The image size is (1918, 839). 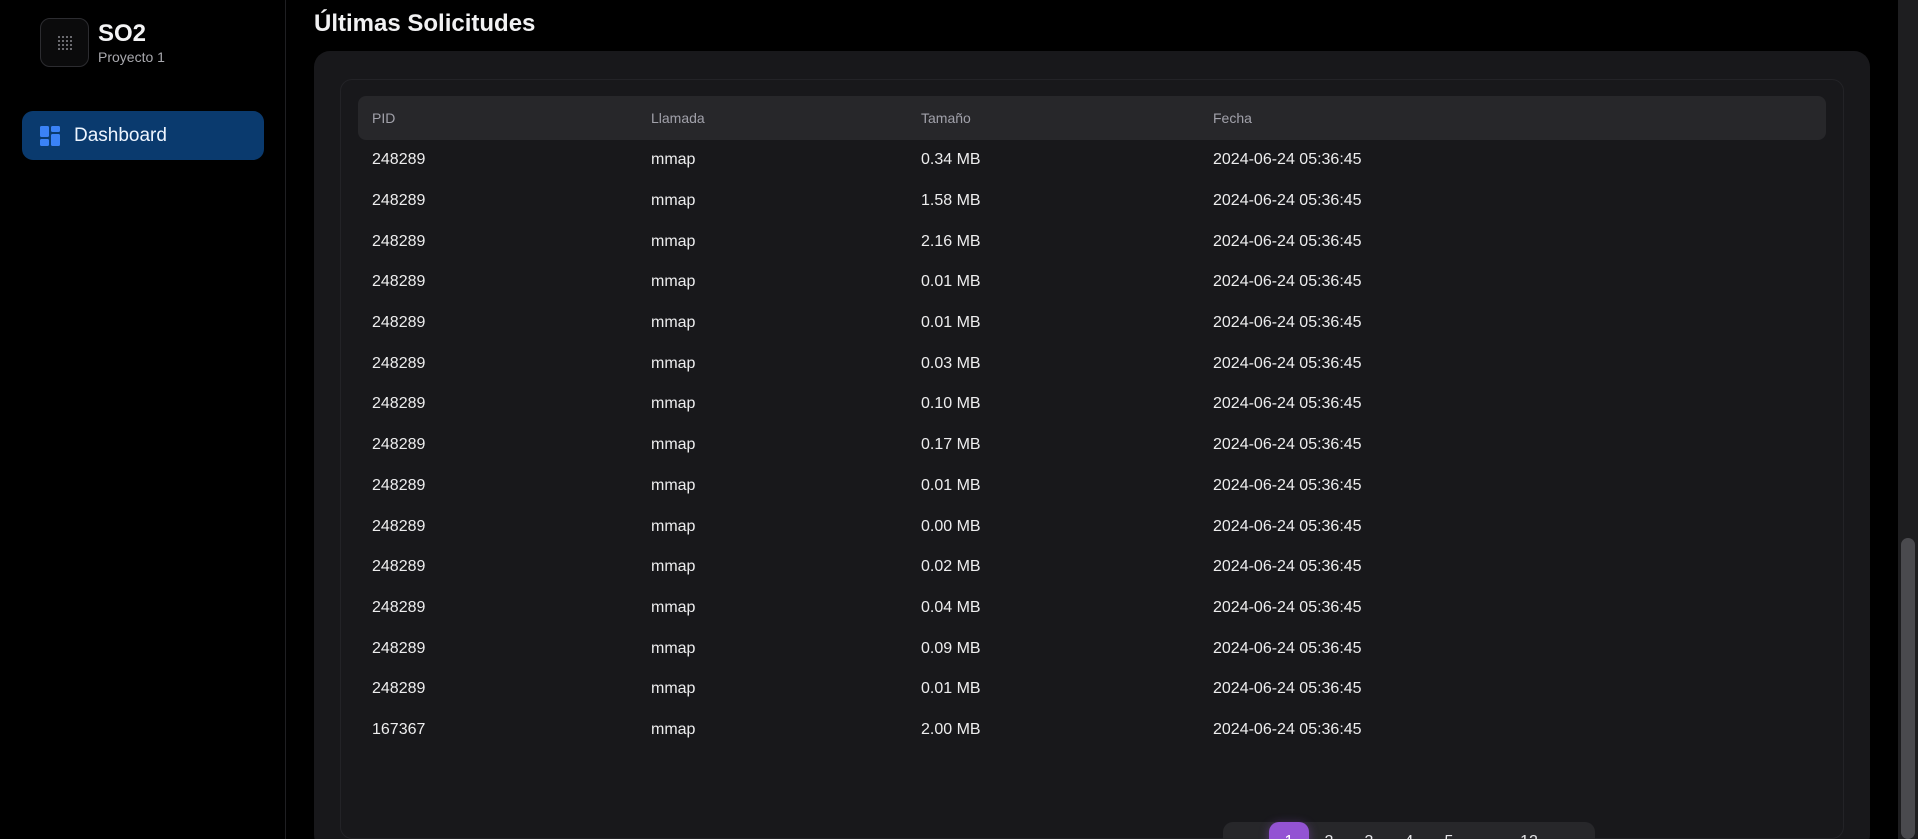 What do you see at coordinates (1092, 363) in the screenshot?
I see `table-row: 248289 mmap 0.03 MB 2024-06-24 05:36:45` at bounding box center [1092, 363].